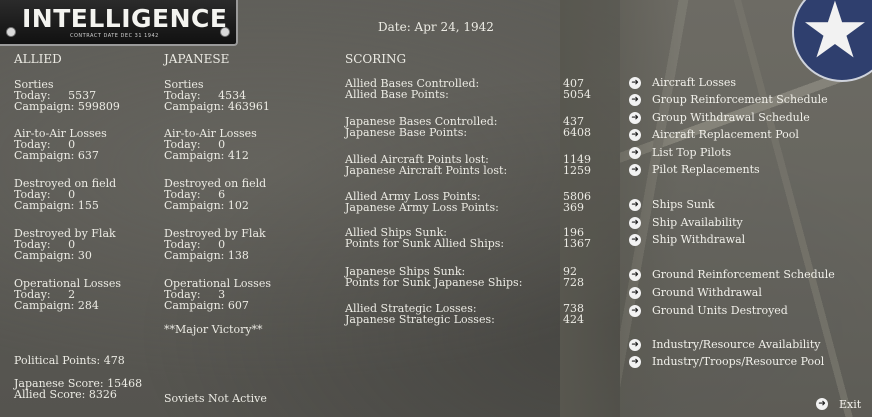 The height and width of the screenshot is (417, 872). I want to click on scoring-label: Japanese Base Points:, so click(406, 132).